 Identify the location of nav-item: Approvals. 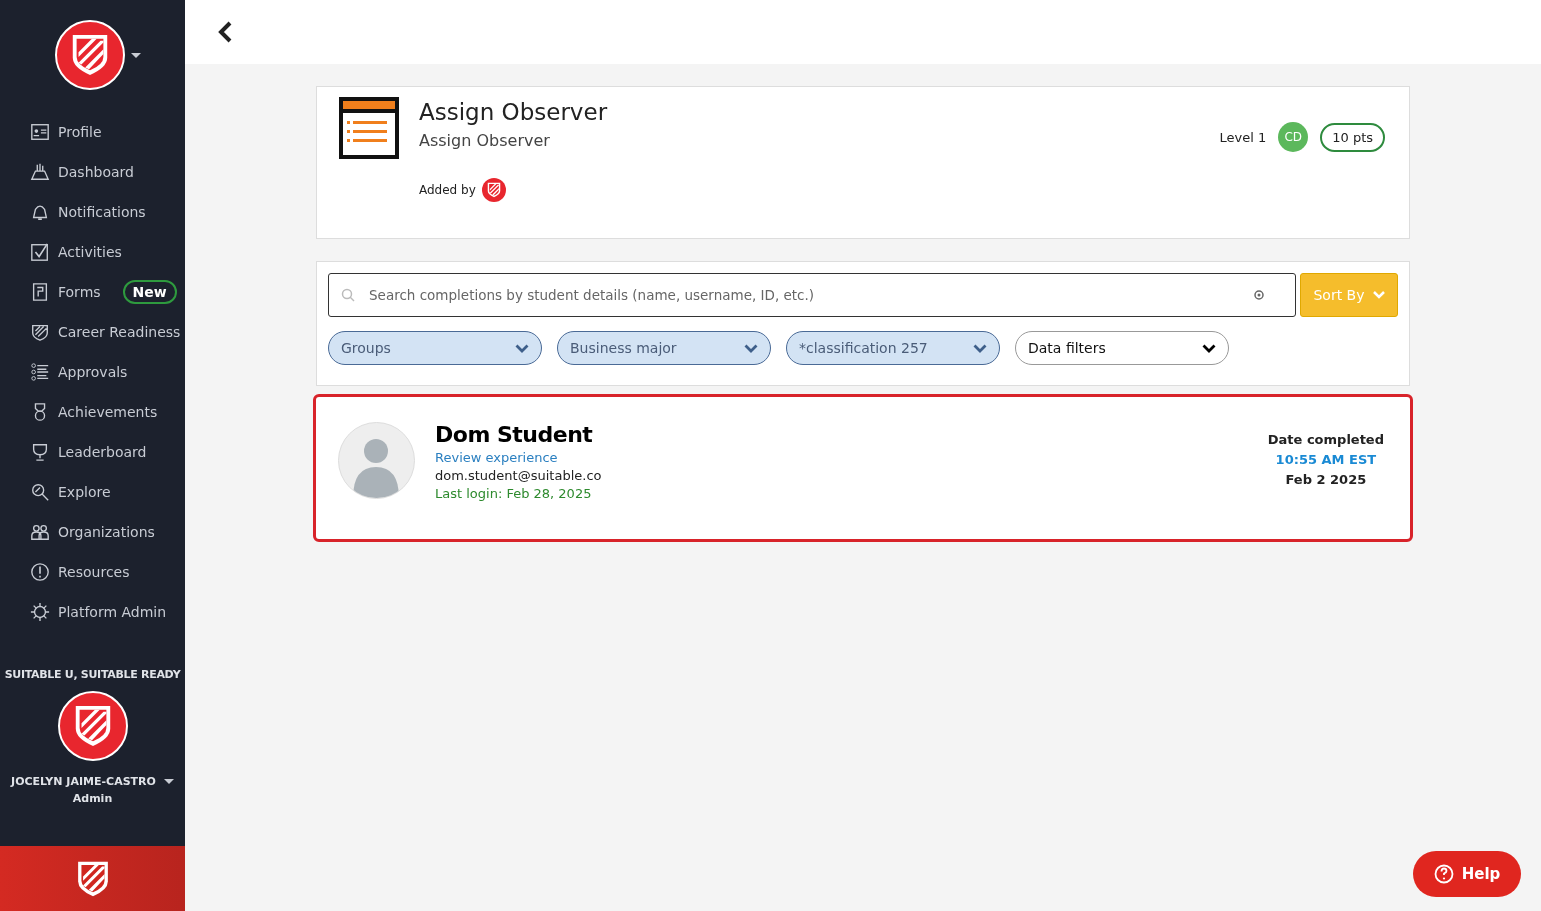
(92, 372).